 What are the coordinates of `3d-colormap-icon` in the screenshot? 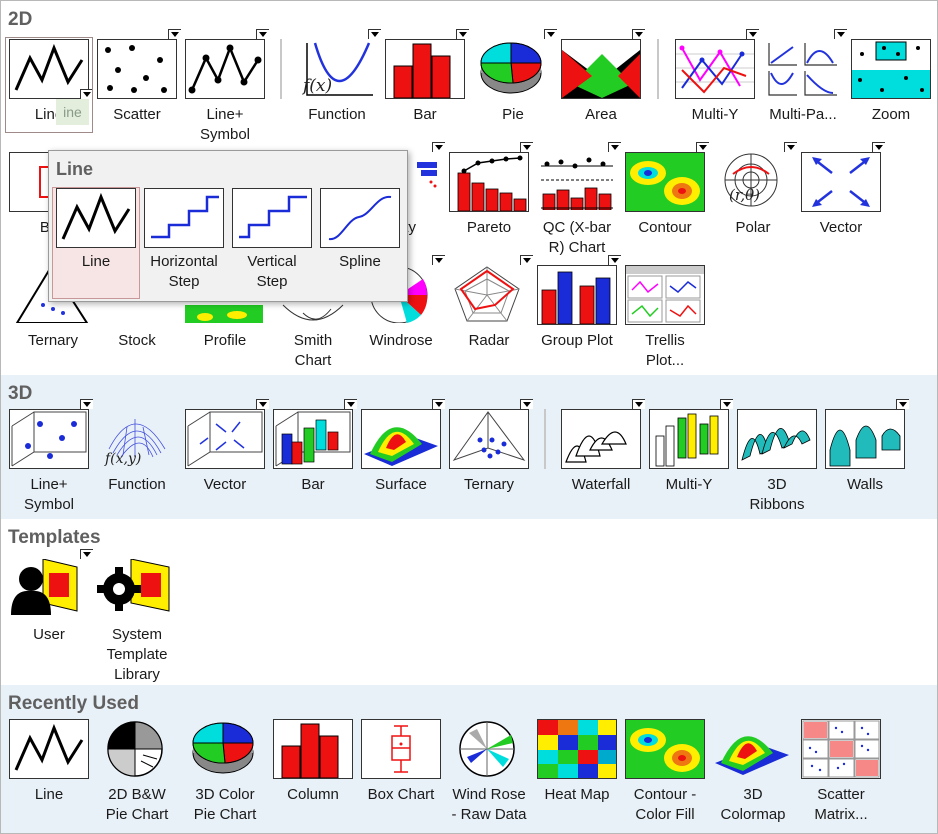 It's located at (753, 749).